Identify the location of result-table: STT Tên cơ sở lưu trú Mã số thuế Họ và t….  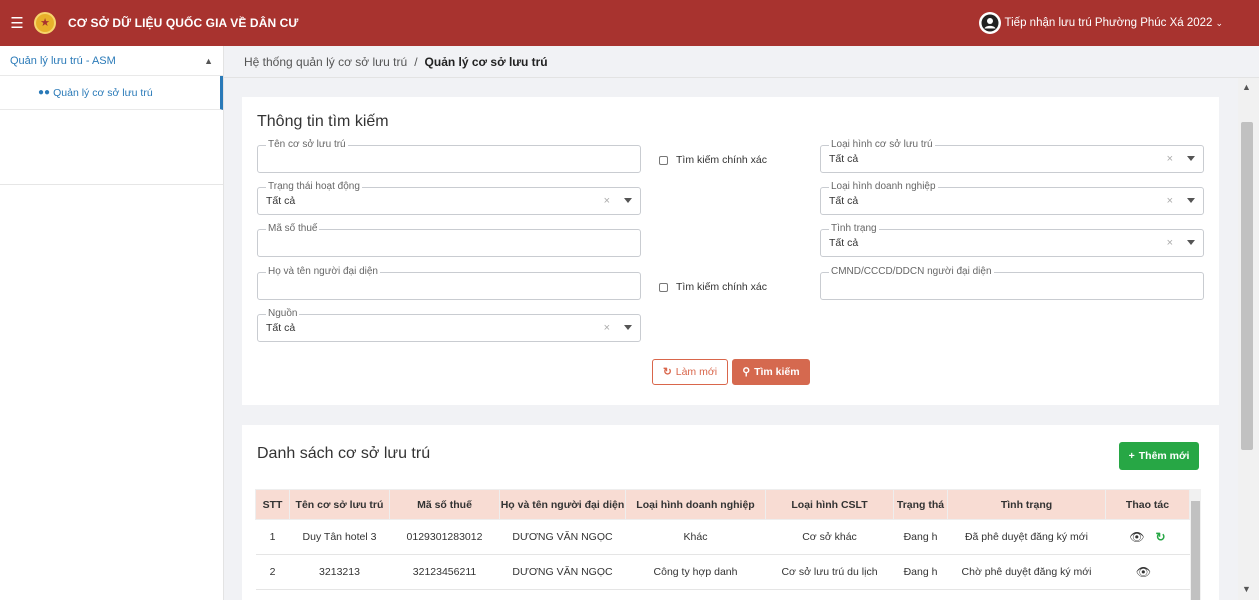
(722, 539).